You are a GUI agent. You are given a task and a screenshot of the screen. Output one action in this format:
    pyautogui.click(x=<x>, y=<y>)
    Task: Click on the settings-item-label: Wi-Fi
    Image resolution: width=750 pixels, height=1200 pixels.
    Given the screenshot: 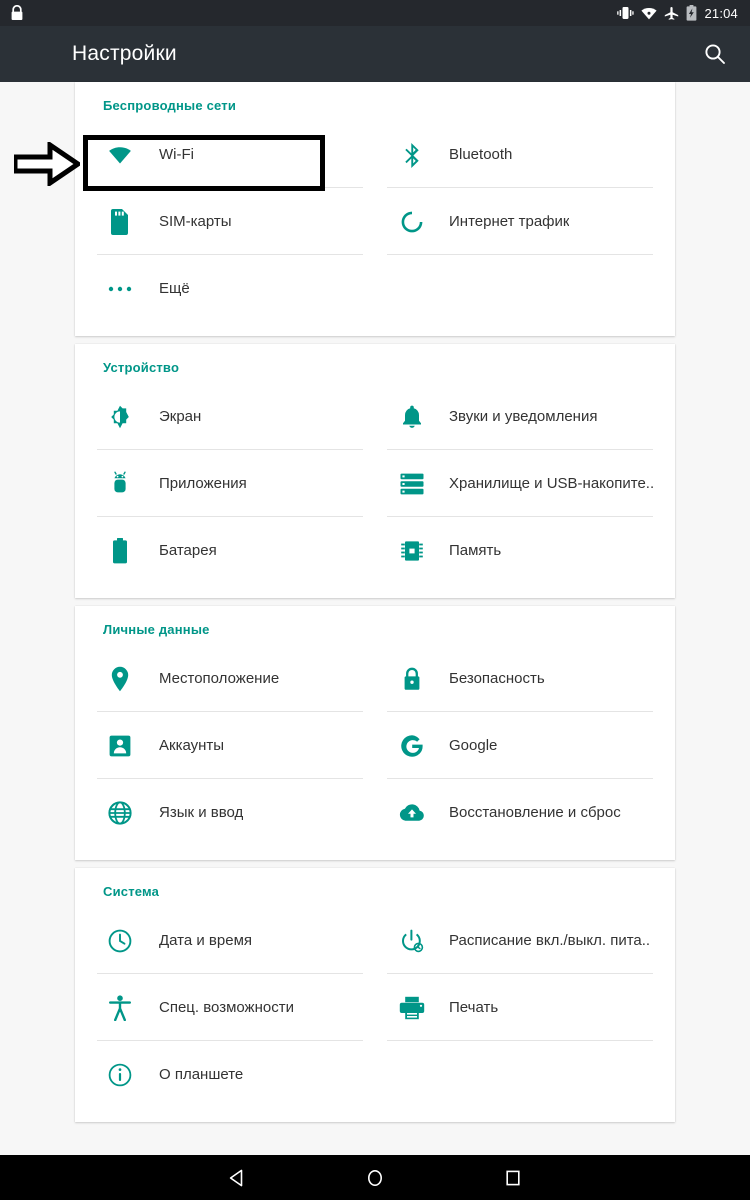 What is the action you would take?
    pyautogui.click(x=176, y=154)
    